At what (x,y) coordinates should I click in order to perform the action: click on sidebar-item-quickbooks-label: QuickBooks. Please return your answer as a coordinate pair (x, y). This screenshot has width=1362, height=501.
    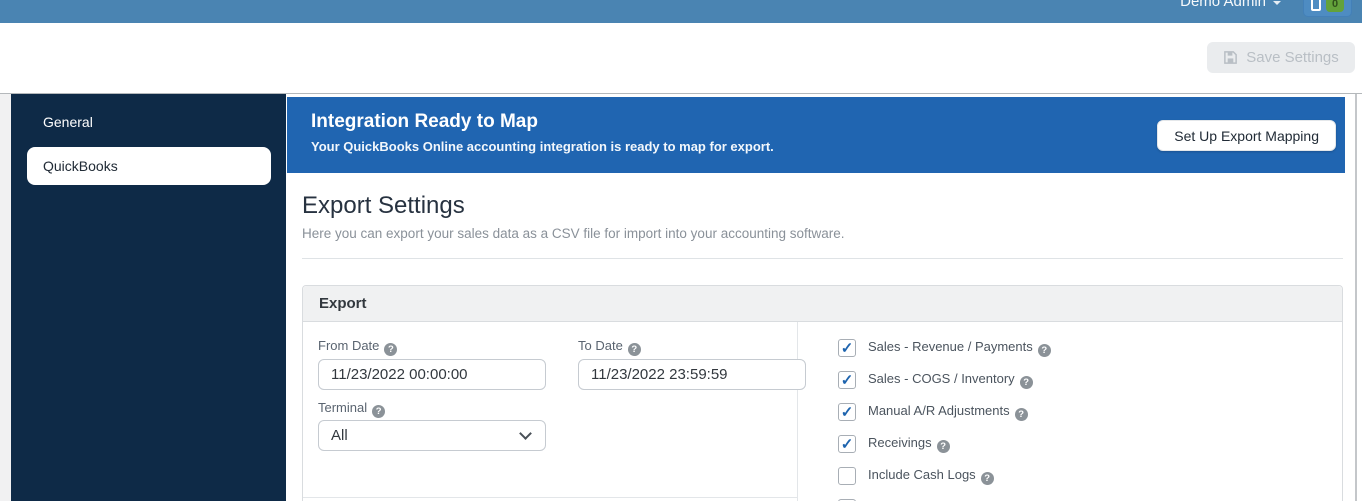
    Looking at the image, I should click on (80, 166).